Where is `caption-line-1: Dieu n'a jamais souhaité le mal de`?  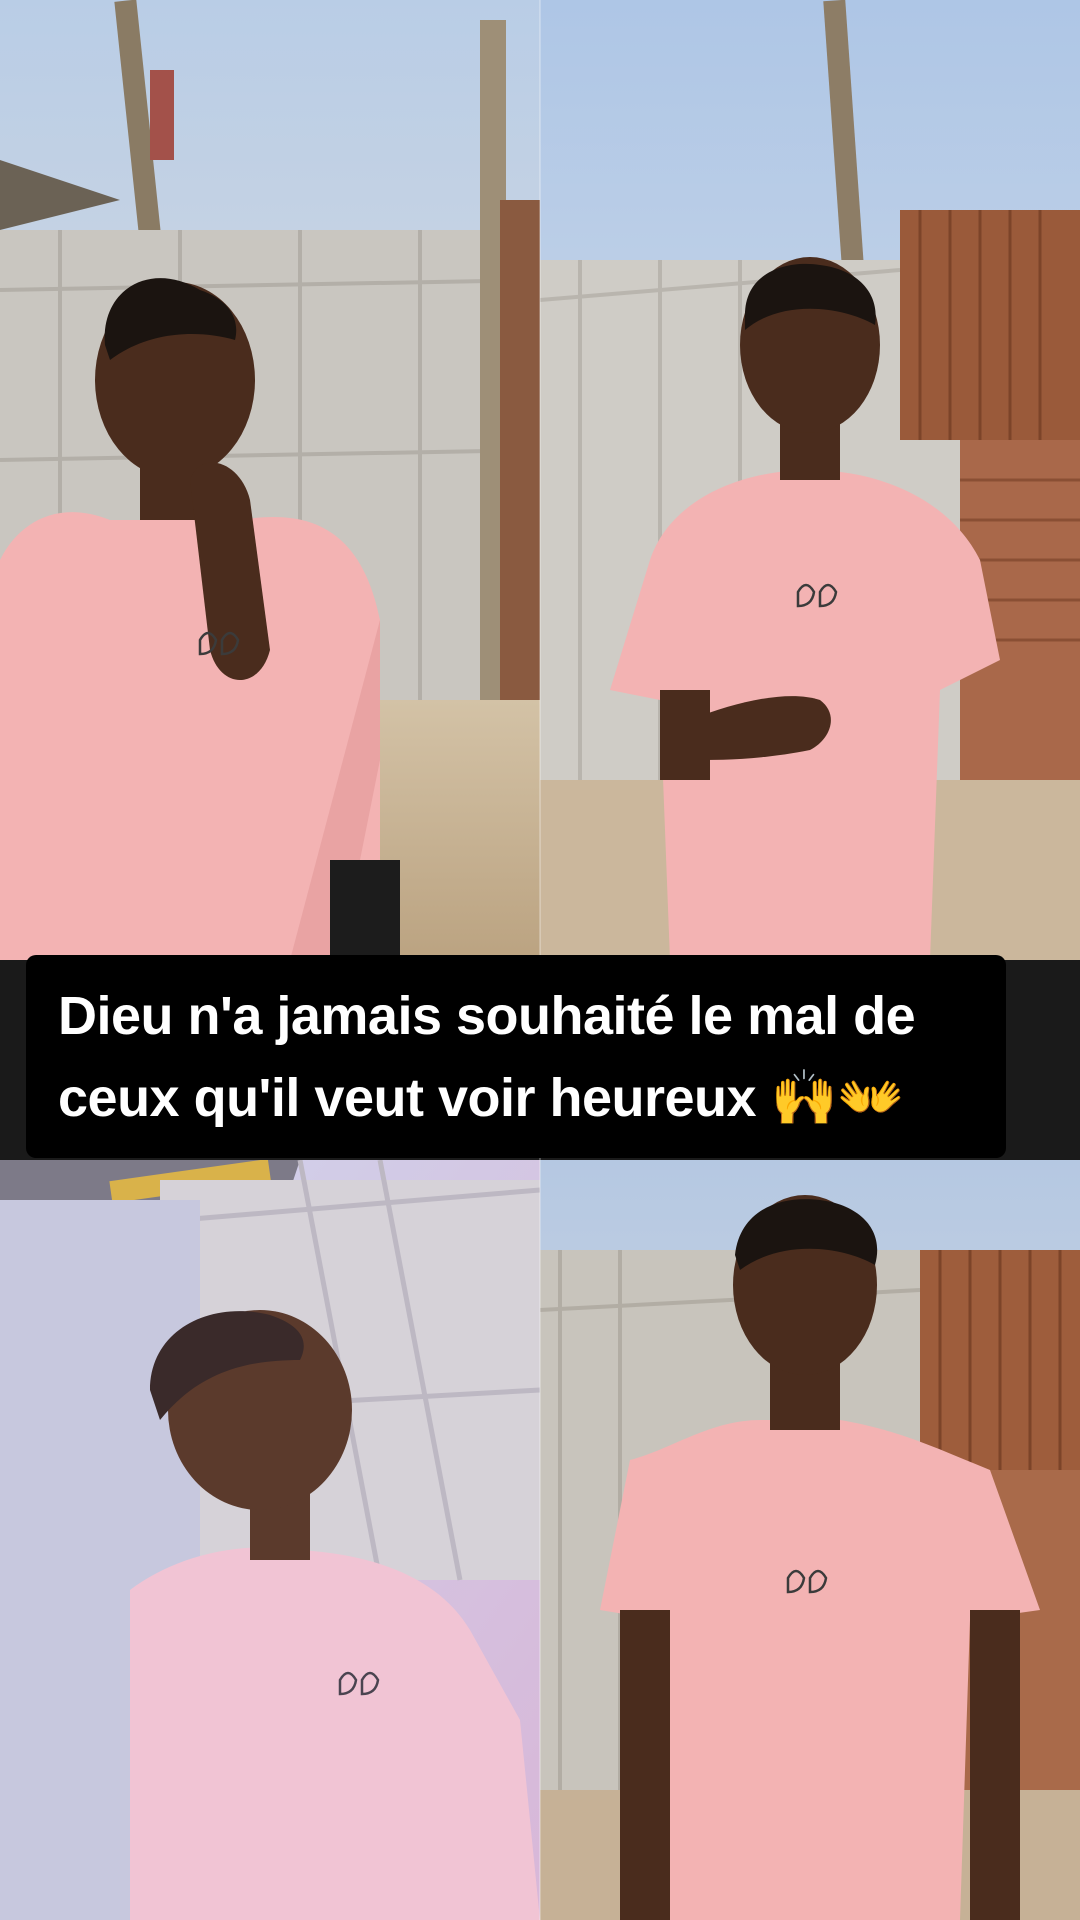 caption-line-1: Dieu n'a jamais souhaité le mal de is located at coordinates (487, 1015).